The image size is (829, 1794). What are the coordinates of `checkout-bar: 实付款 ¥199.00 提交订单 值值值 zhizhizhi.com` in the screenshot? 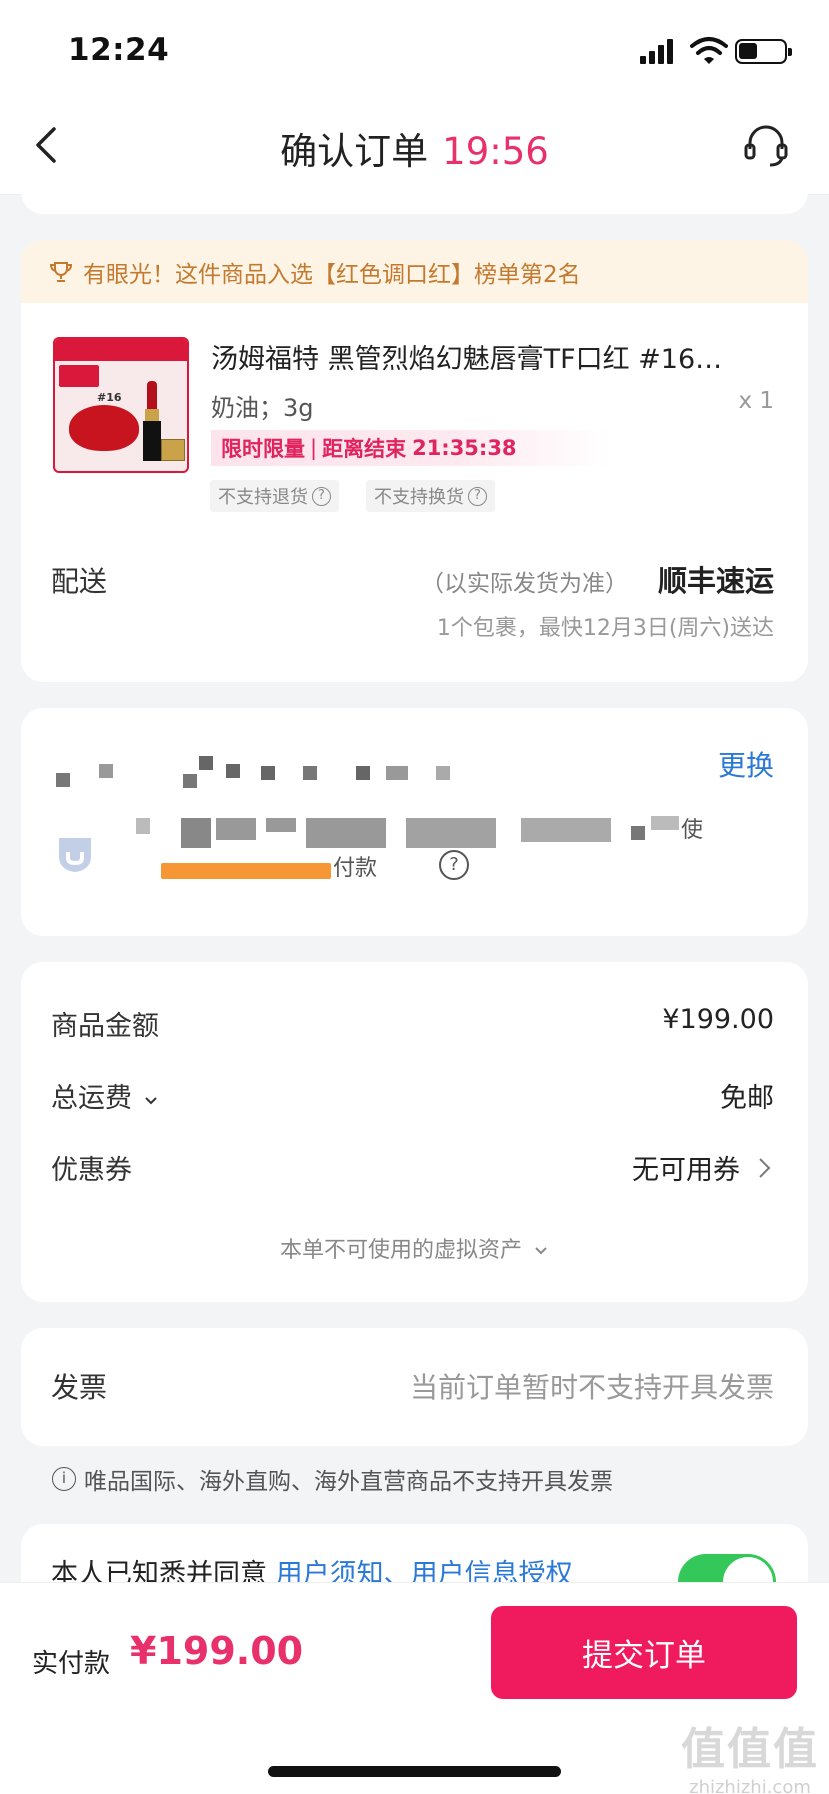 It's located at (414, 1688).